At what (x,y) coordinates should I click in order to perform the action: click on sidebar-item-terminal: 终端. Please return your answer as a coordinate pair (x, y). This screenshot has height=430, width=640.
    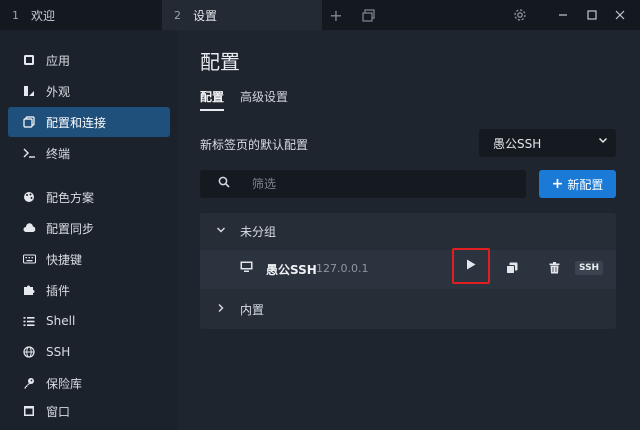
    Looking at the image, I should click on (89, 153).